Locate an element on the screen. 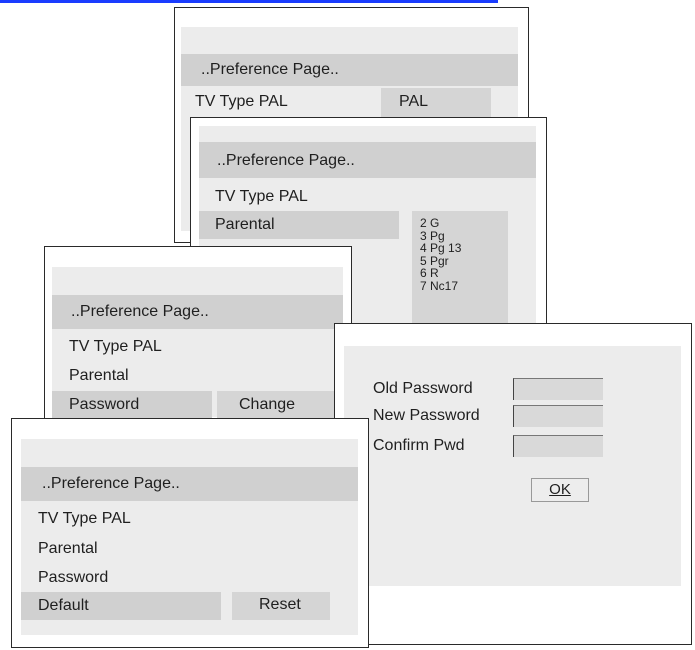  parental-option: 2 G is located at coordinates (464, 223).